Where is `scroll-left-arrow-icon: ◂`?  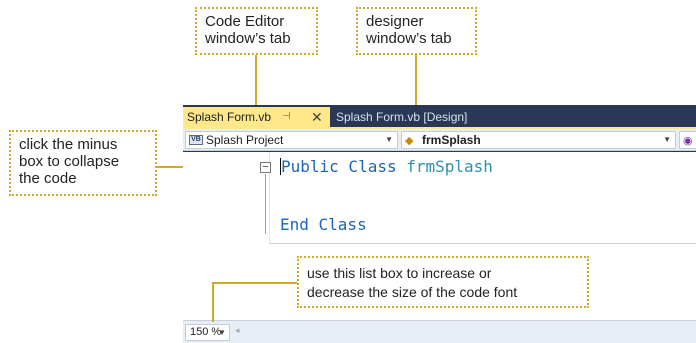 scroll-left-arrow-icon: ◂ is located at coordinates (237, 330).